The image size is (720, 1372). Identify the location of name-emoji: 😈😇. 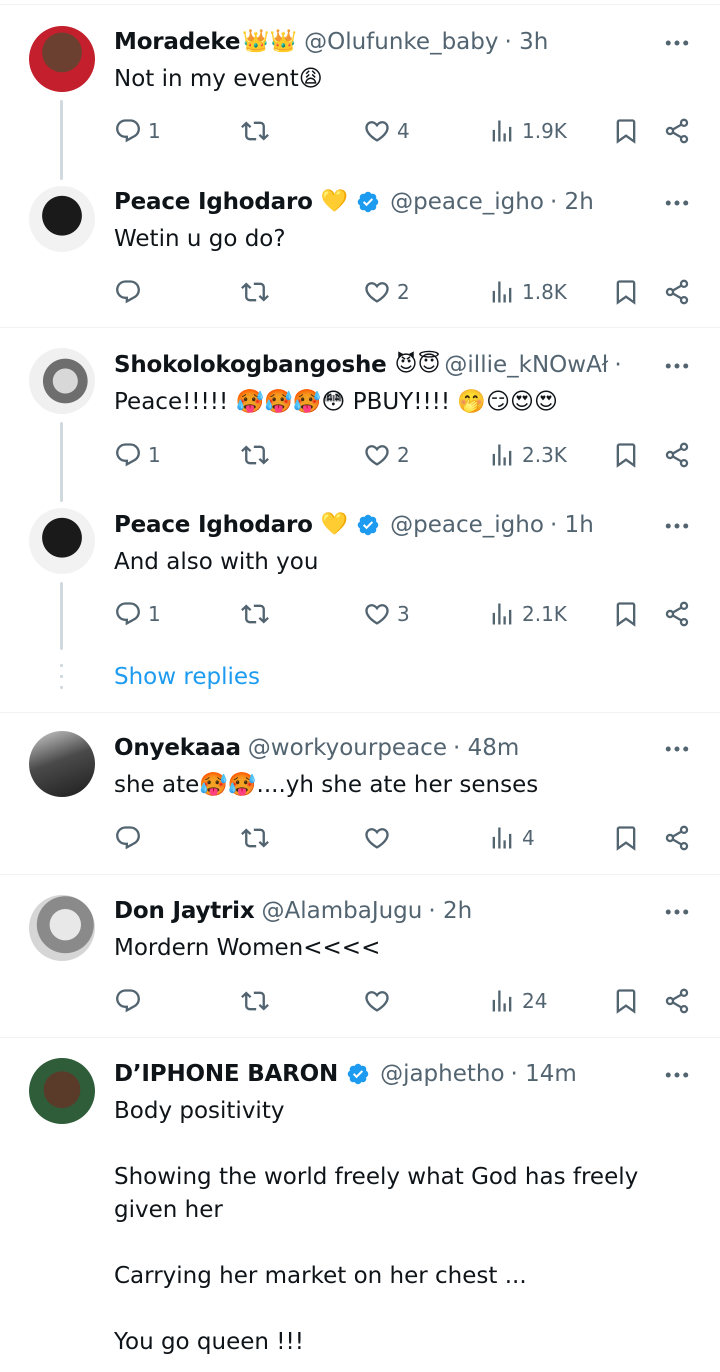
(417, 364).